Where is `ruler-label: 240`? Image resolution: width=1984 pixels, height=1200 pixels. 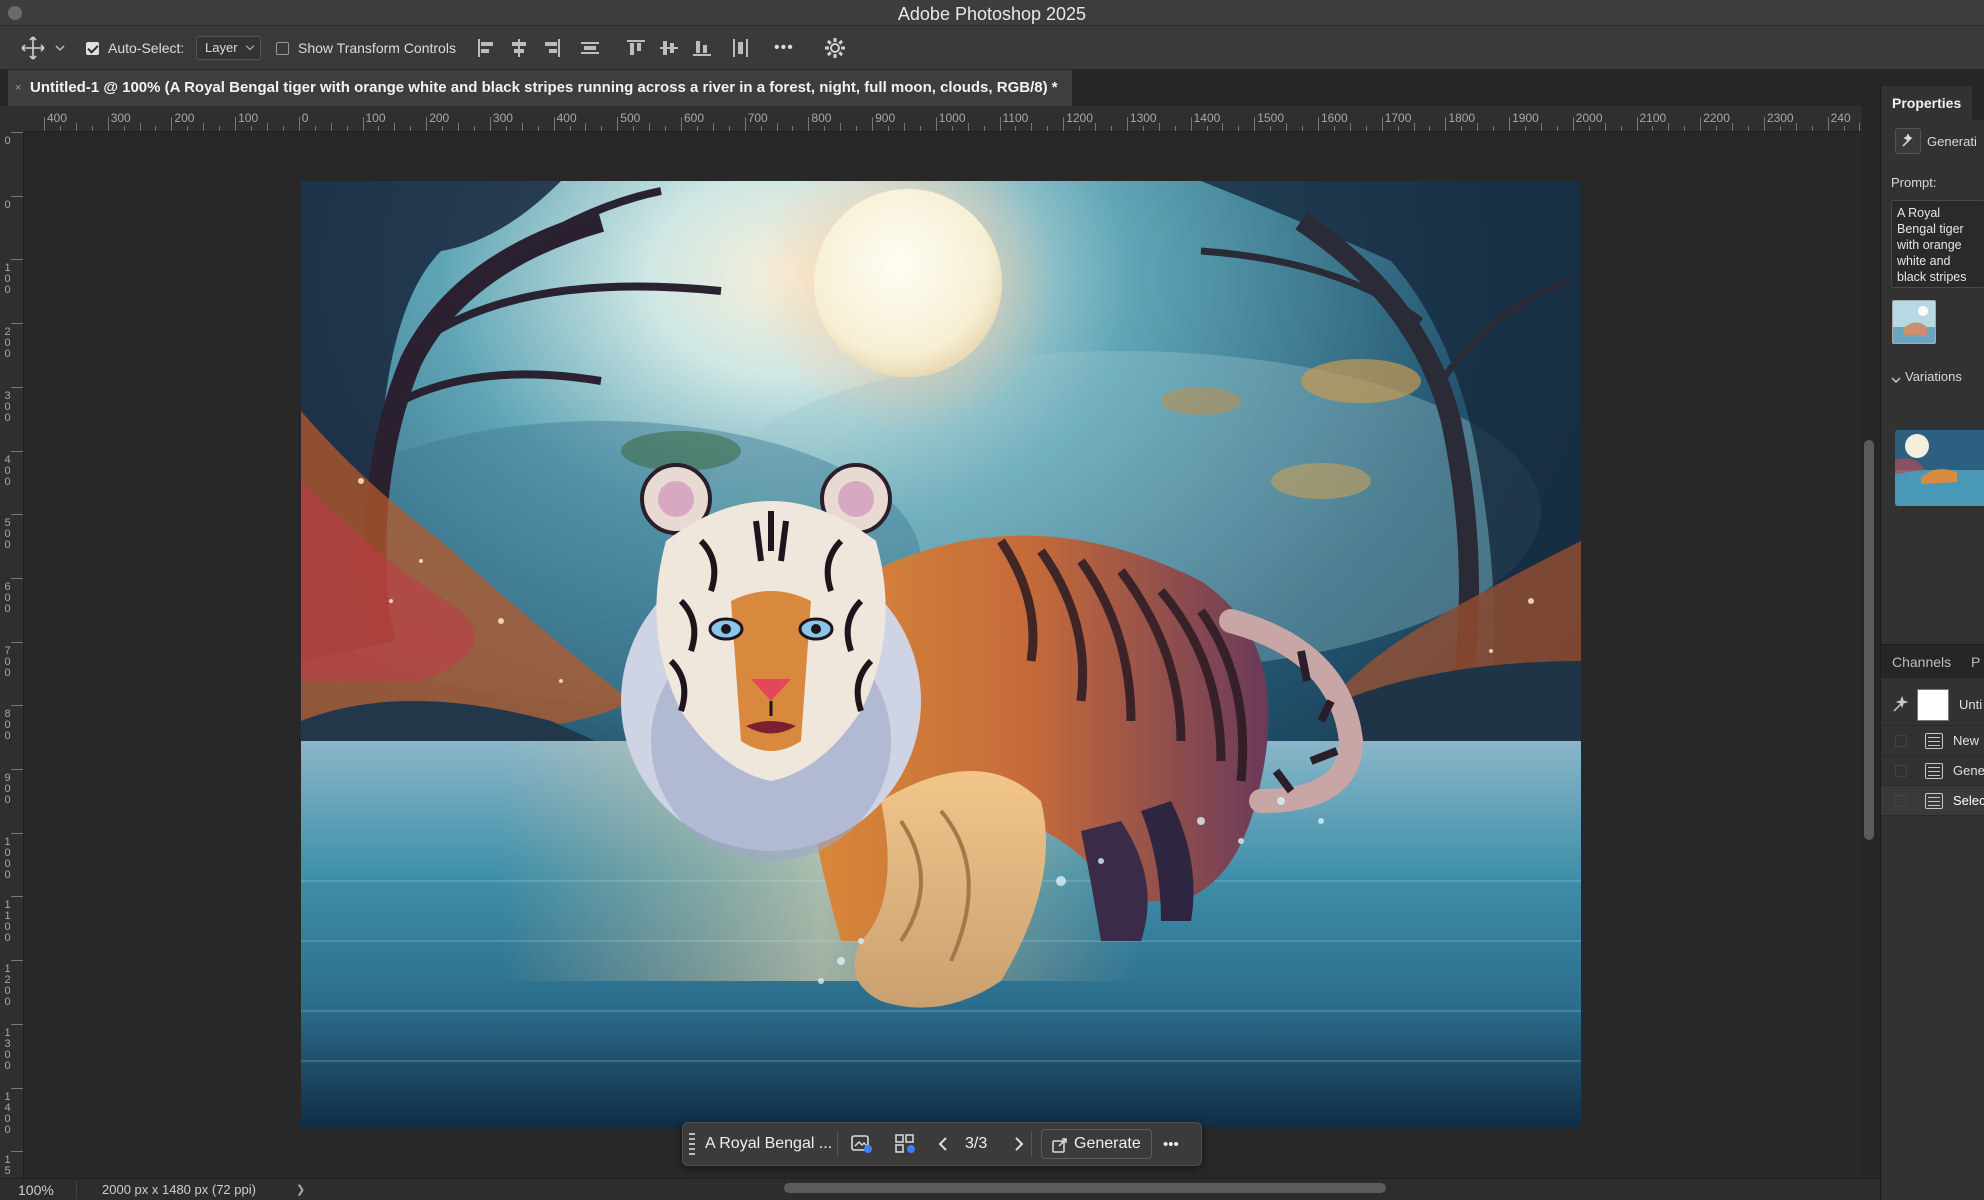 ruler-label: 240 is located at coordinates (1840, 118).